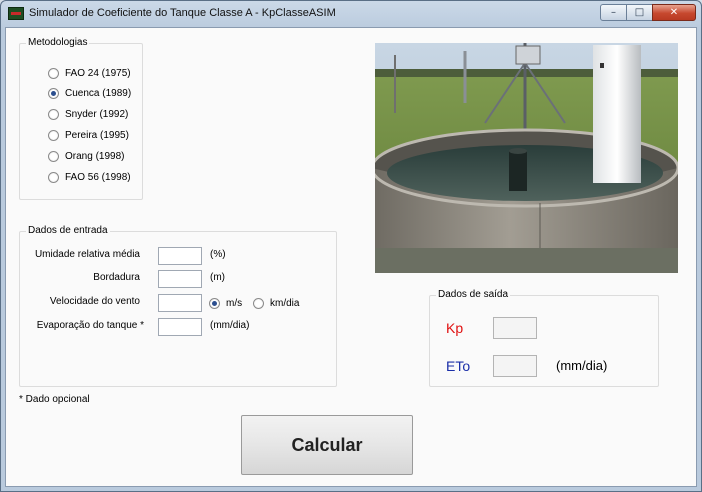 Image resolution: width=702 pixels, height=492 pixels. Describe the element at coordinates (285, 303) in the screenshot. I see `radio-label: km/dia` at that location.